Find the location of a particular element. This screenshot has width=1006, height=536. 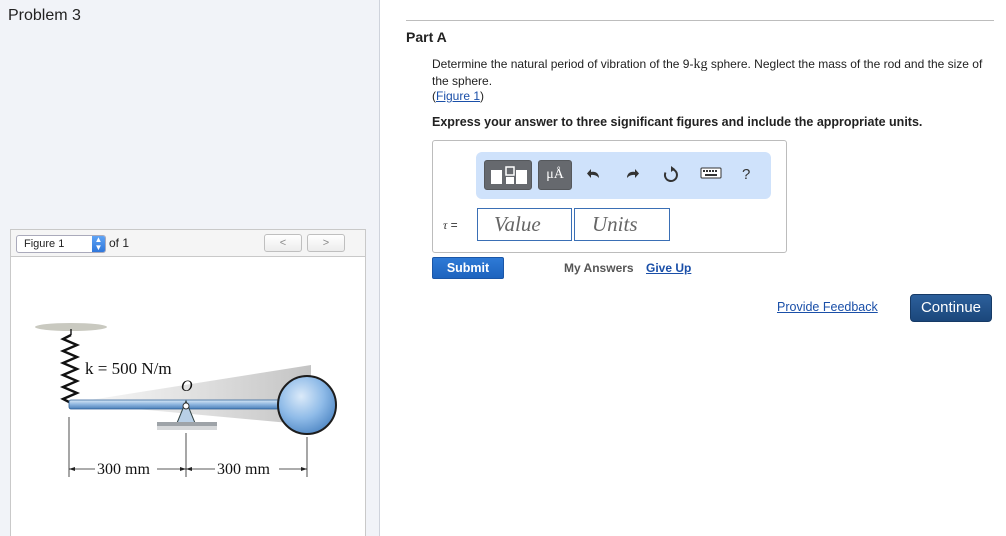

give-up-link: Give Up is located at coordinates (668, 268).